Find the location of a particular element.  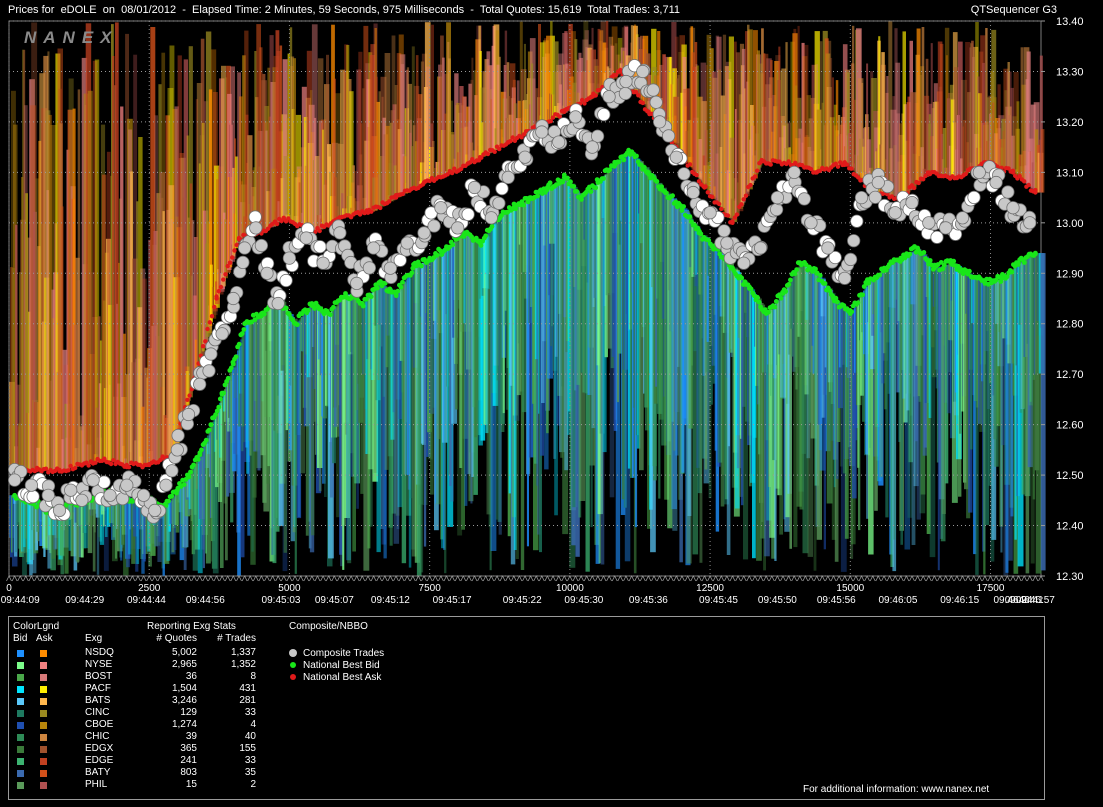

x-seq-label: 12500 is located at coordinates (710, 588).